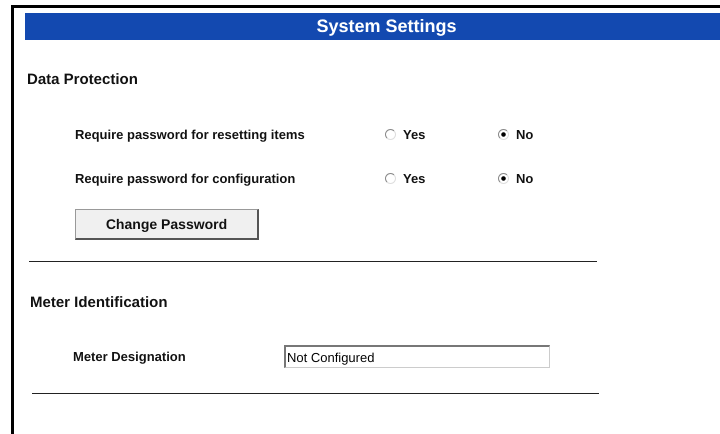 The width and height of the screenshot is (720, 434). Describe the element at coordinates (130, 356) in the screenshot. I see `field-label: Meter Designation` at that location.